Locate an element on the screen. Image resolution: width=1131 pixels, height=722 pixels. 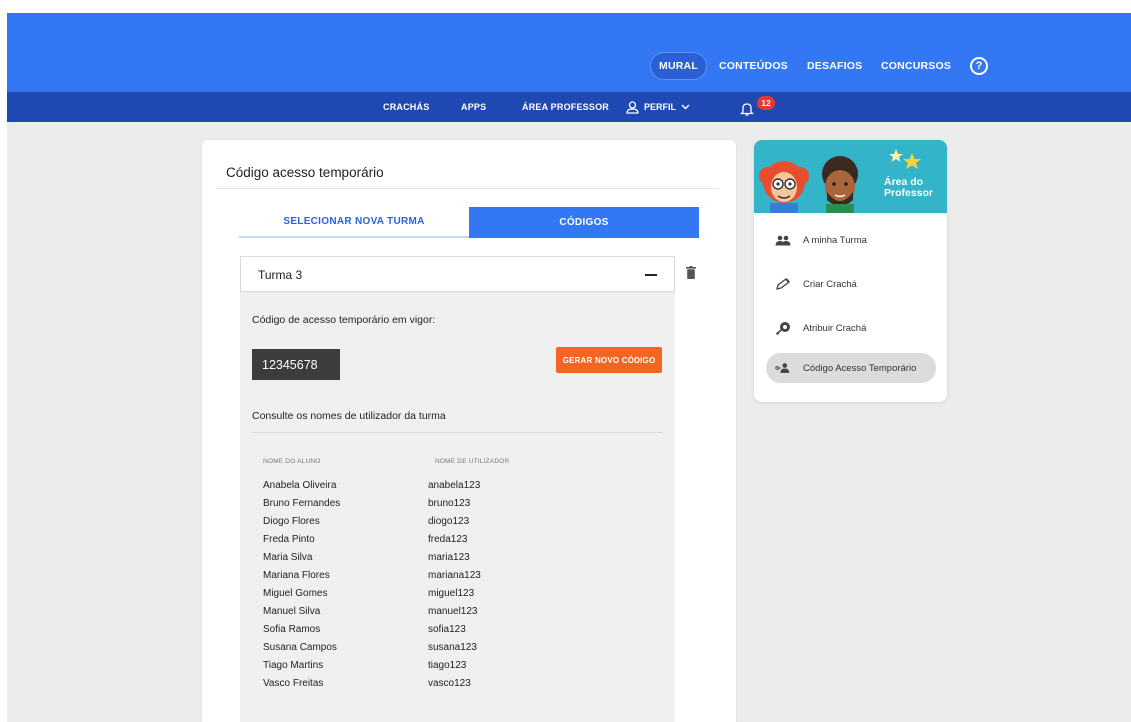
table-row: Sofia Ramos sofia123 is located at coordinates (413, 629).